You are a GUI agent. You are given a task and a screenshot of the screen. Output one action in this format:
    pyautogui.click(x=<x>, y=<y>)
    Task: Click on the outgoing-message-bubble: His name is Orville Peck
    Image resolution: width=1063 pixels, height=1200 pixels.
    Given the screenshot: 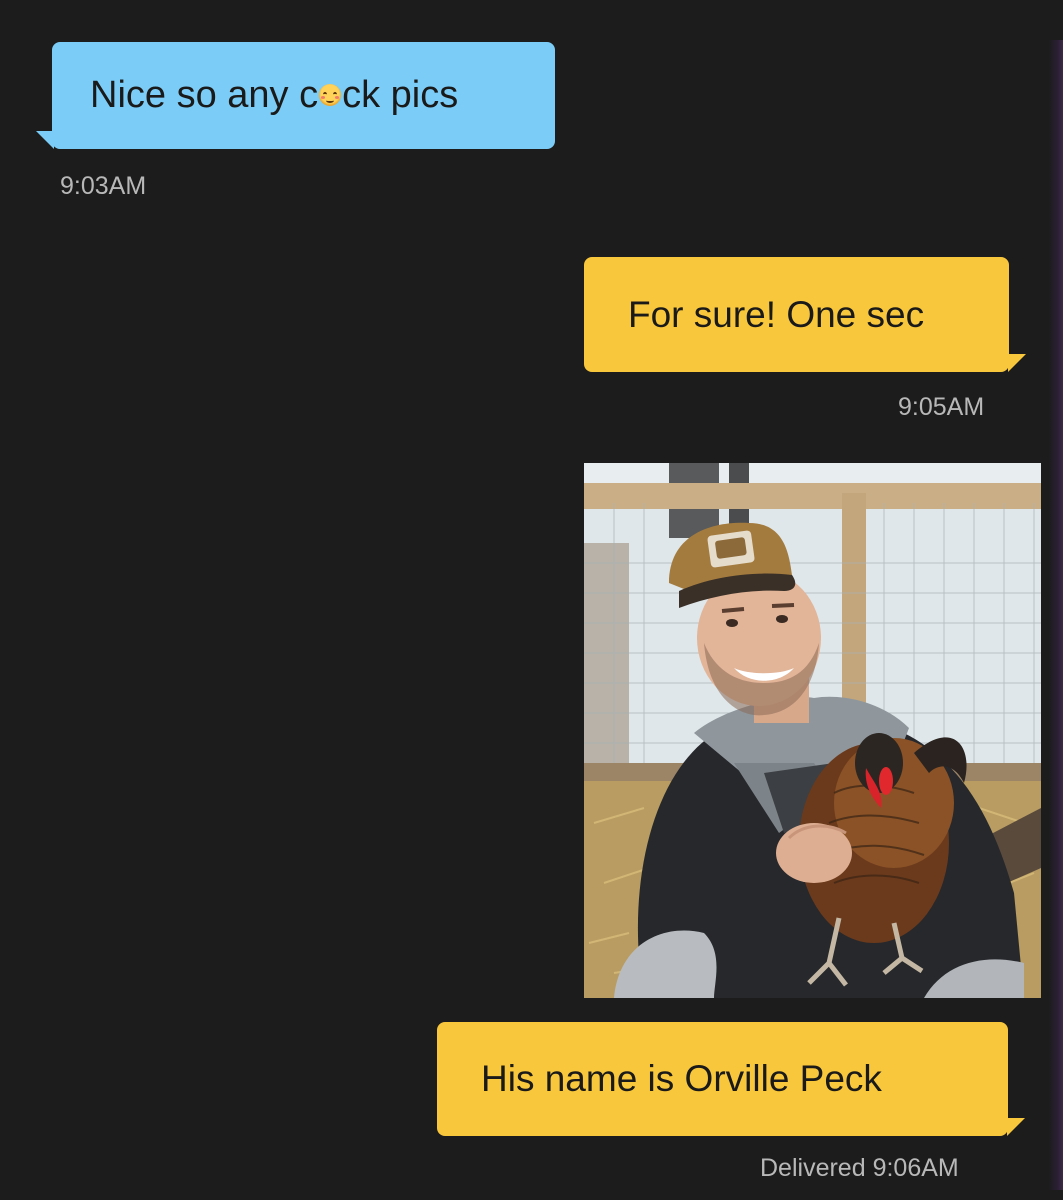 What is the action you would take?
    pyautogui.click(x=722, y=1079)
    